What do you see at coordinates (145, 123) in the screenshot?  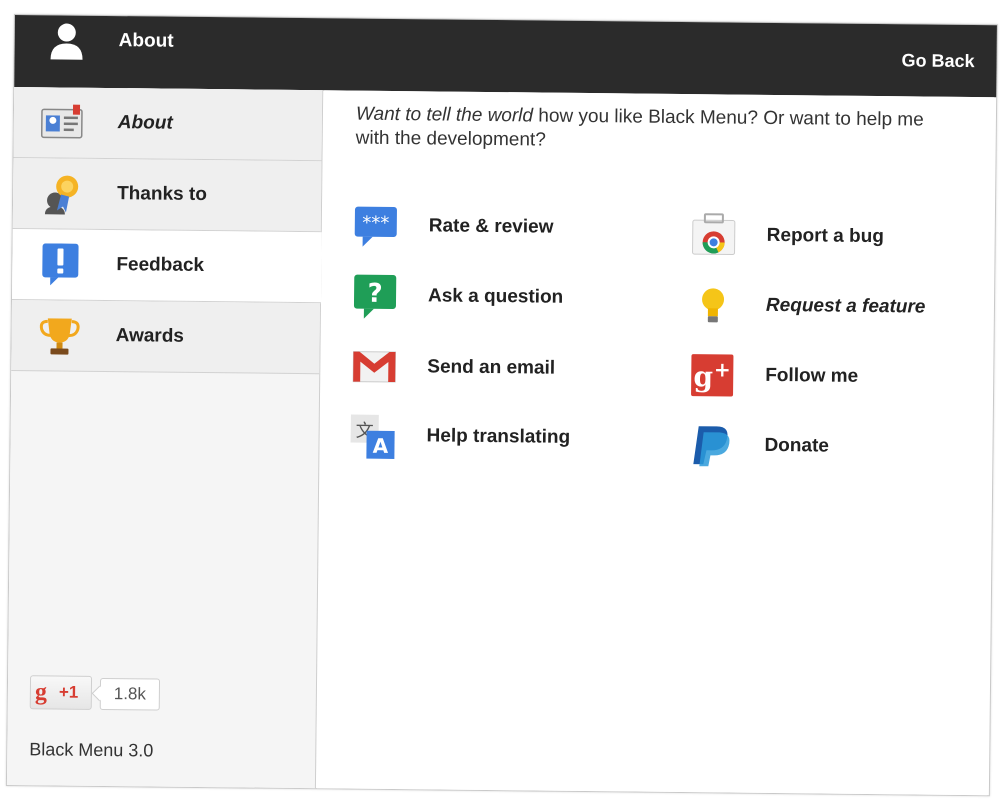 I see `sidebar-item-label: About` at bounding box center [145, 123].